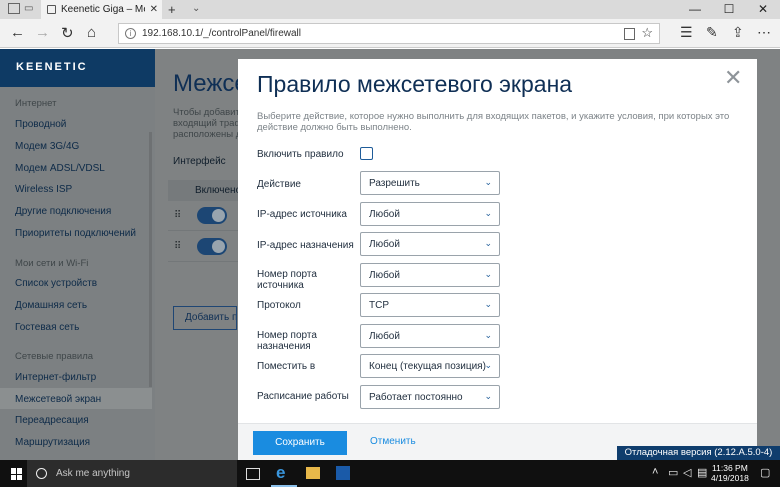 The height and width of the screenshot is (487, 780). What do you see at coordinates (67, 33) in the screenshot?
I see `refresh-icon: ↻` at bounding box center [67, 33].